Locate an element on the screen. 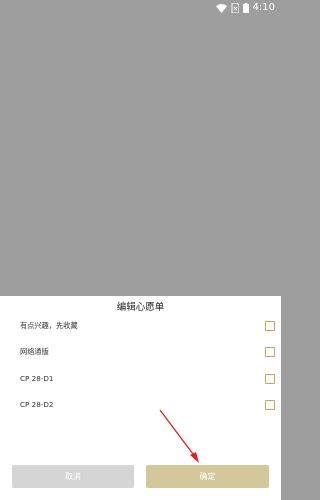 The width and height of the screenshot is (320, 500). cancel-button: 取消 is located at coordinates (73, 476).